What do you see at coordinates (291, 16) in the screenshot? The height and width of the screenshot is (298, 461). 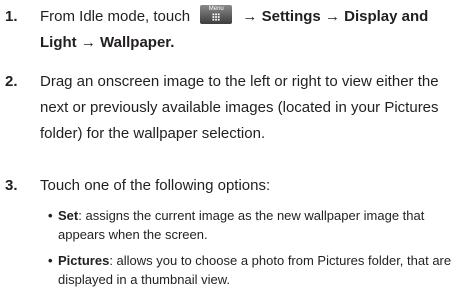 I see `path-settings: Settings` at bounding box center [291, 16].